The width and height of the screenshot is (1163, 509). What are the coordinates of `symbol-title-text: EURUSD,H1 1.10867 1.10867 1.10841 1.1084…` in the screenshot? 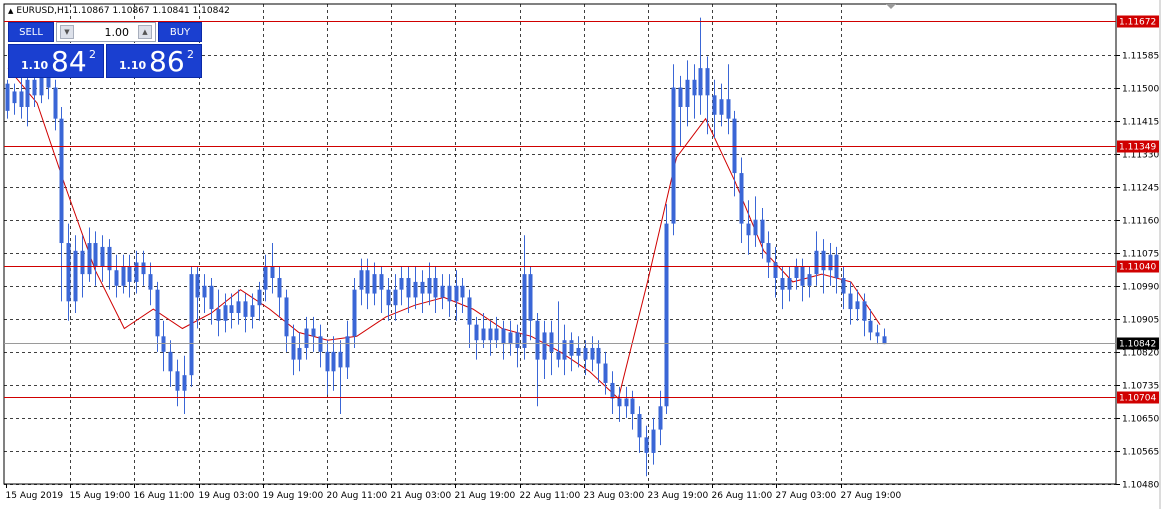 It's located at (123, 11).